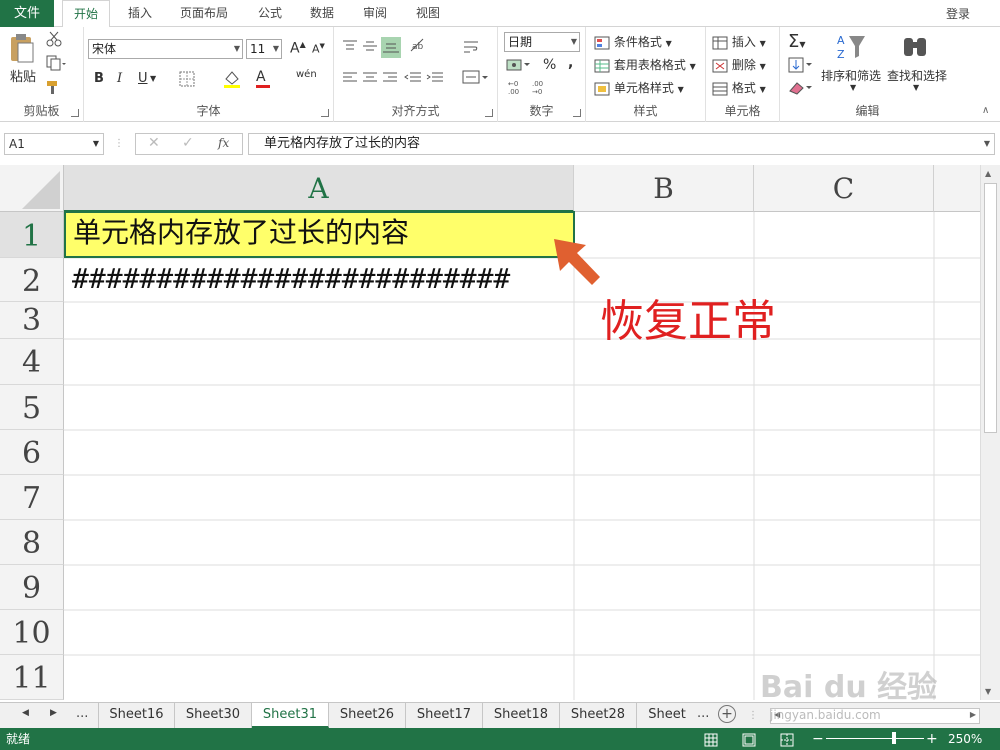 This screenshot has height=750, width=1000. What do you see at coordinates (915, 48) in the screenshot?
I see `find-select-icon` at bounding box center [915, 48].